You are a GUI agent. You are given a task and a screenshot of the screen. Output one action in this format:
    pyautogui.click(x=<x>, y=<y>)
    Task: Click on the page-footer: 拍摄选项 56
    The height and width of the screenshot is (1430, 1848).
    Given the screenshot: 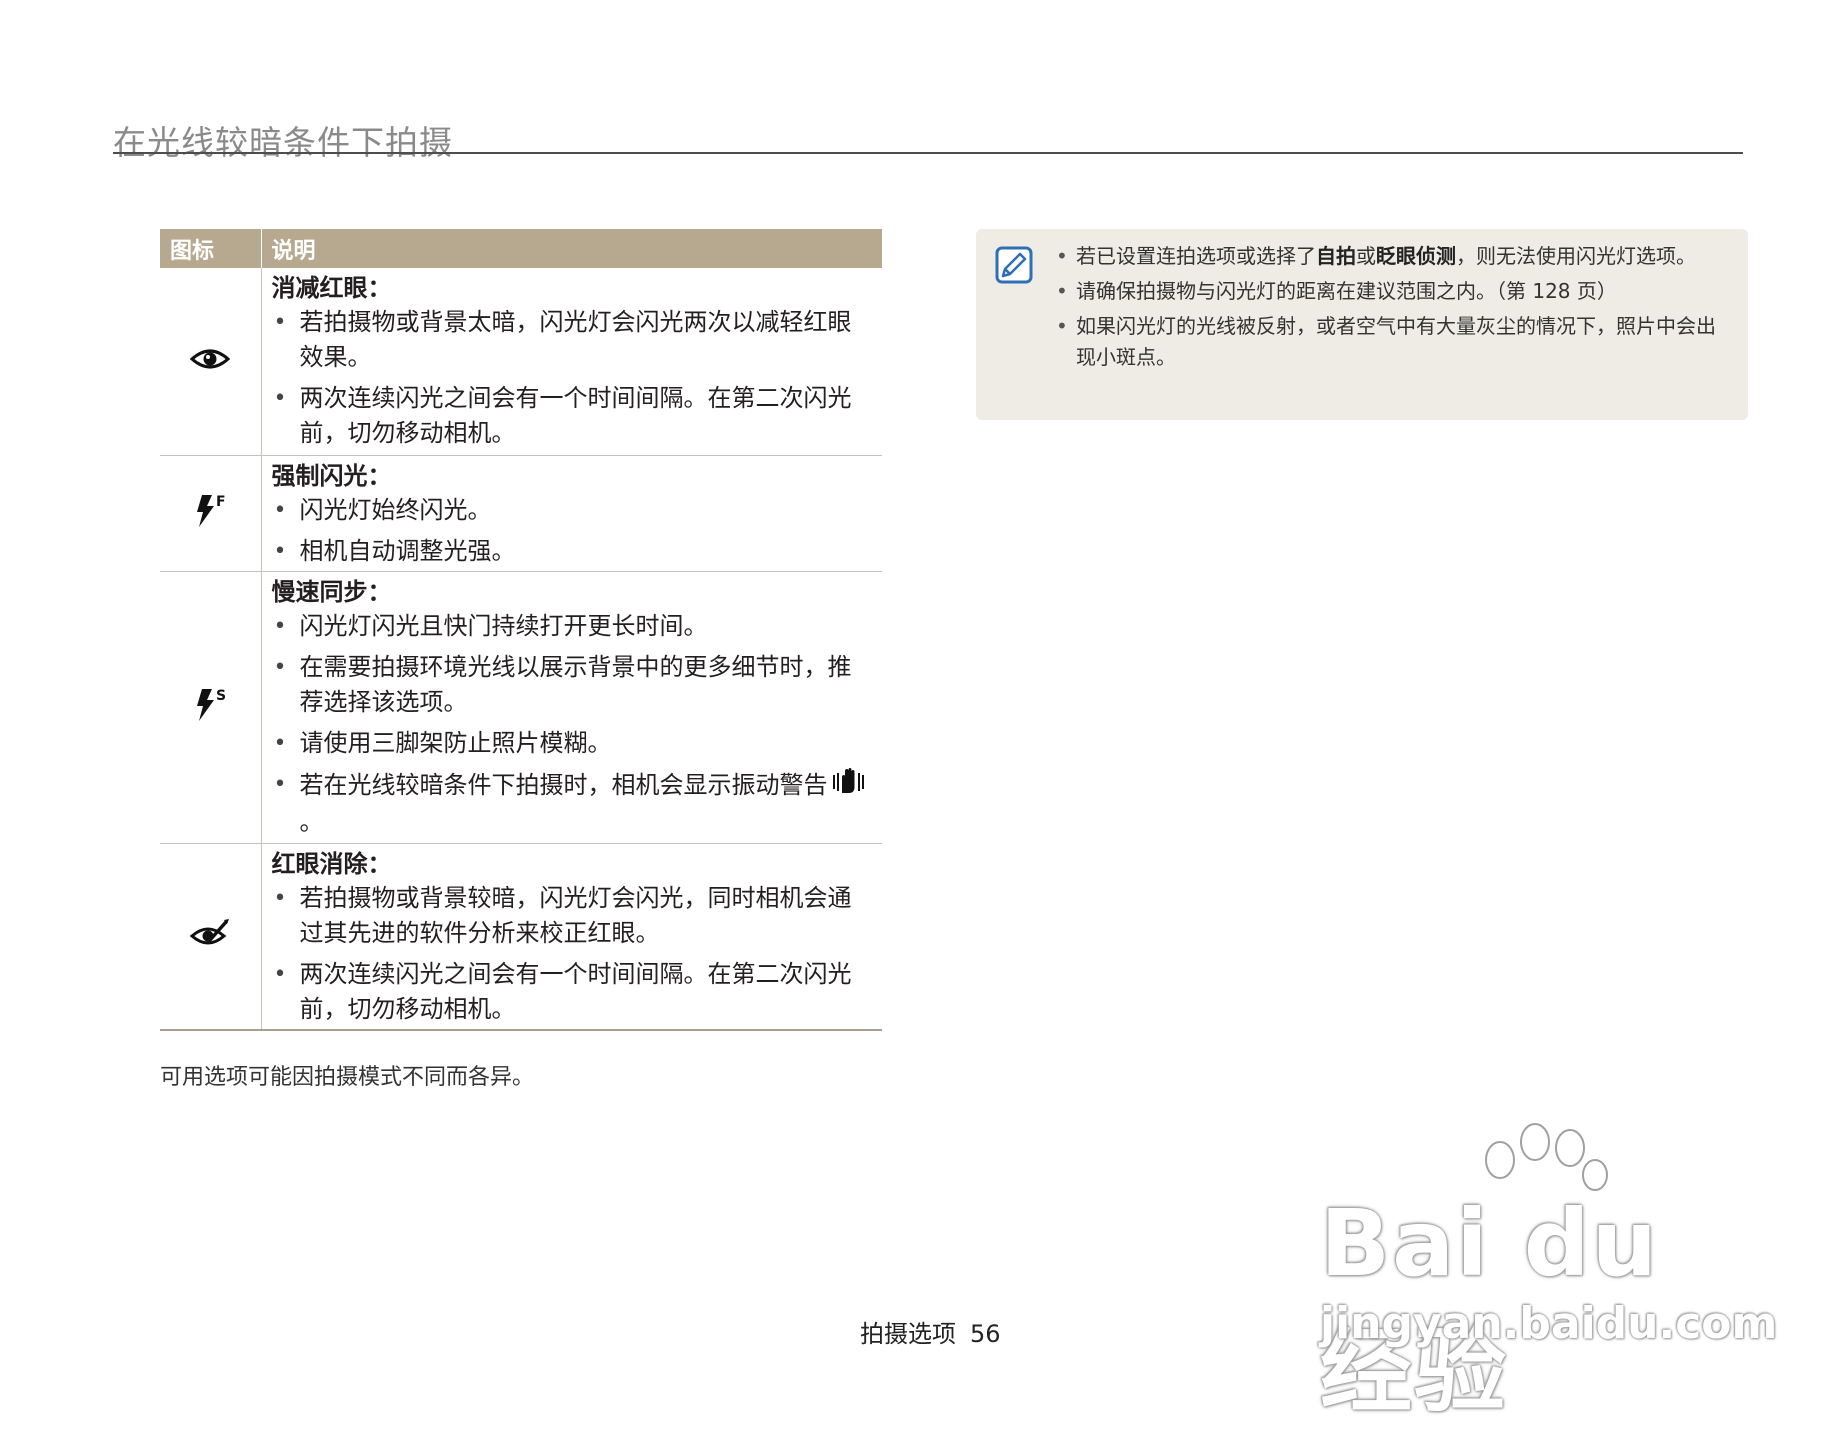 What is the action you would take?
    pyautogui.click(x=930, y=1331)
    